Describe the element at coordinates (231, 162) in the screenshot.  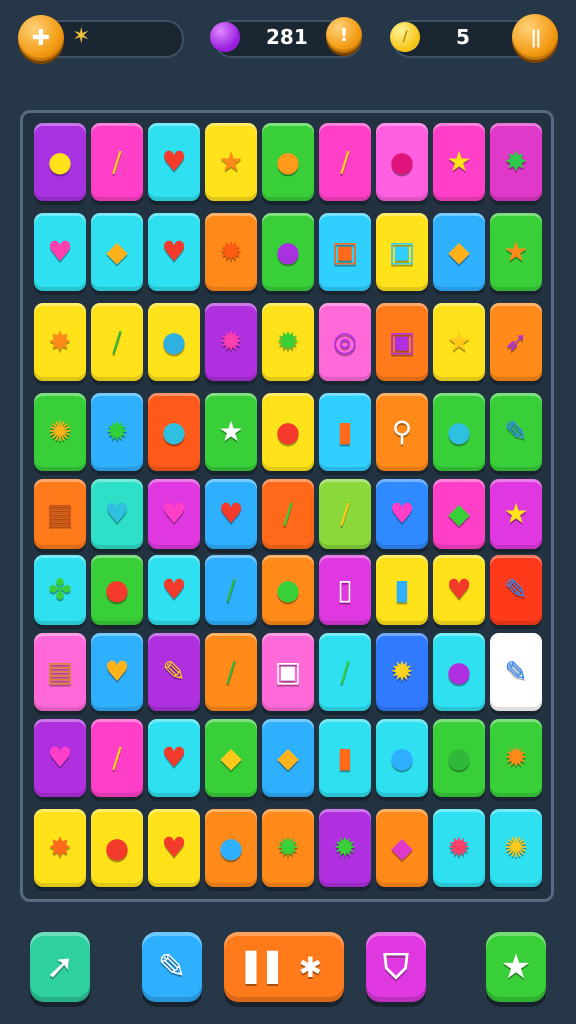
I see `tile-r1-c4: ★` at that location.